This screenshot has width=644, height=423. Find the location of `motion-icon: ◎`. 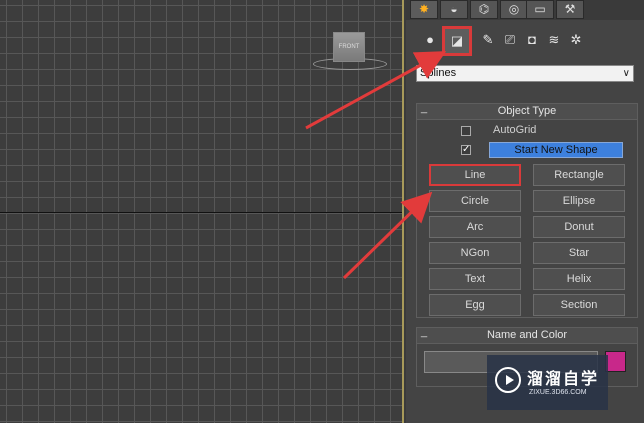

motion-icon: ◎ is located at coordinates (514, 9).